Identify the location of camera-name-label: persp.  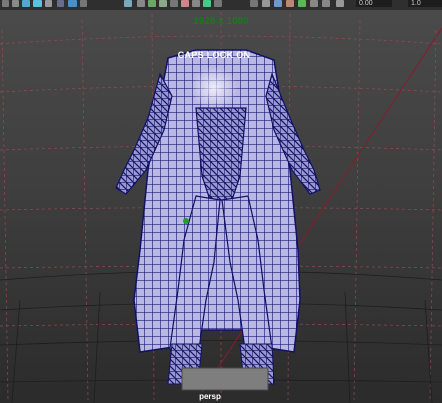
(210, 396).